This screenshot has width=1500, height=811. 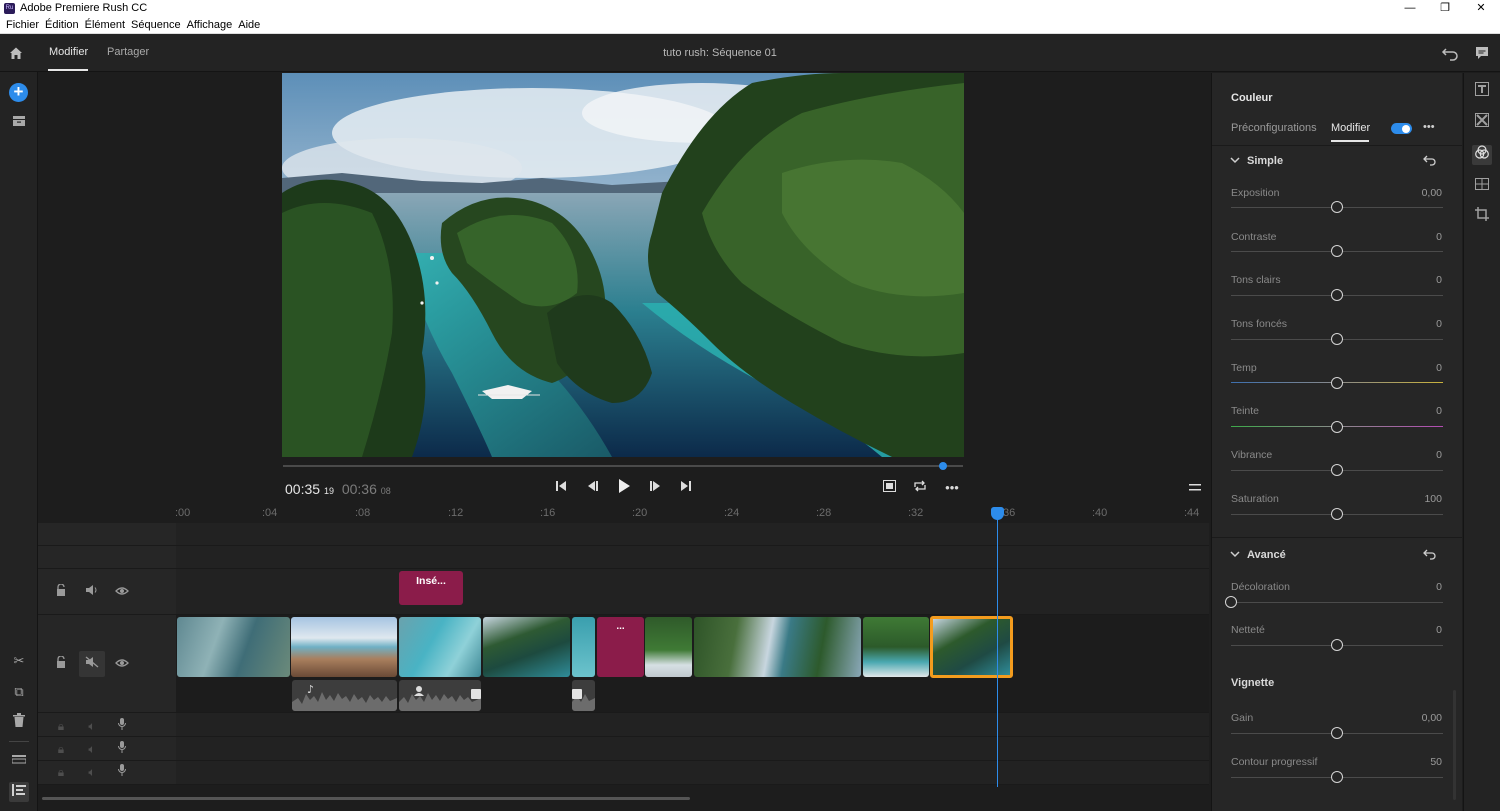 I want to click on audio-clip: ♪, so click(x=344, y=695).